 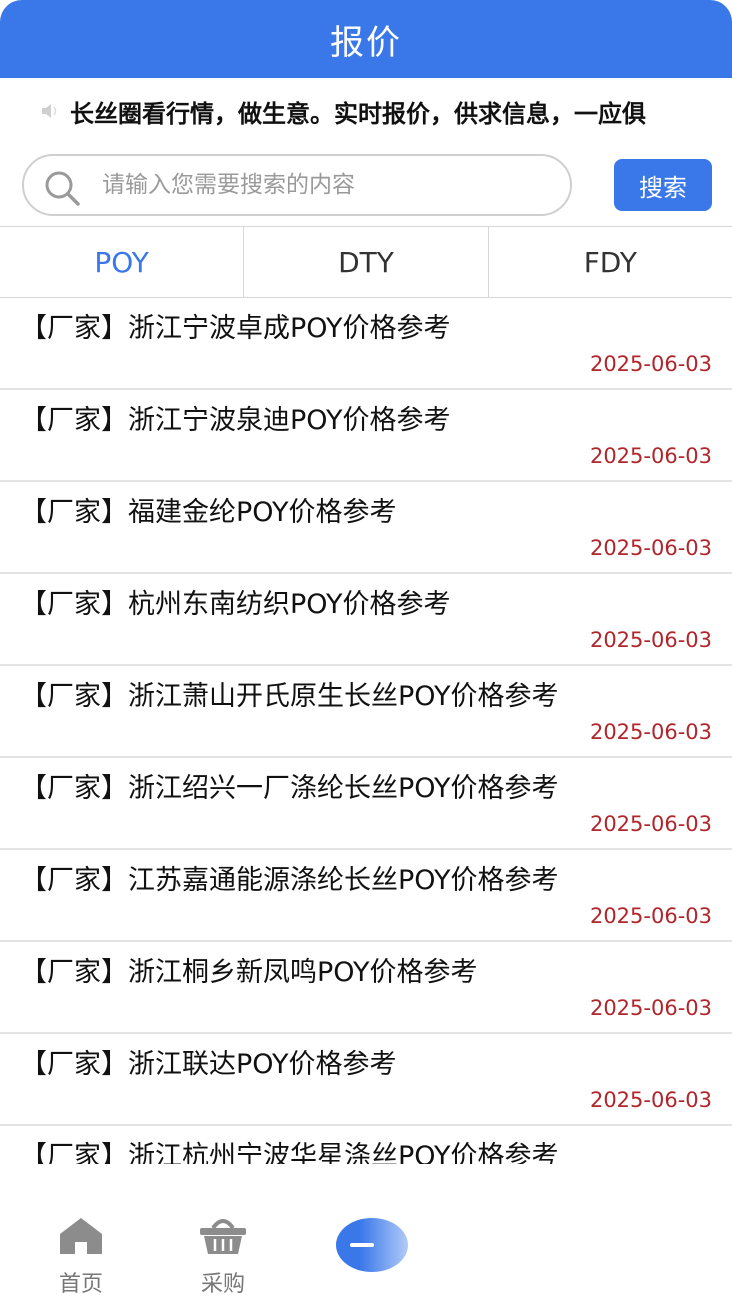 I want to click on item-title: 【厂家】浙江绍兴一厂涤纶长丝POY价格参考, so click(x=289, y=788).